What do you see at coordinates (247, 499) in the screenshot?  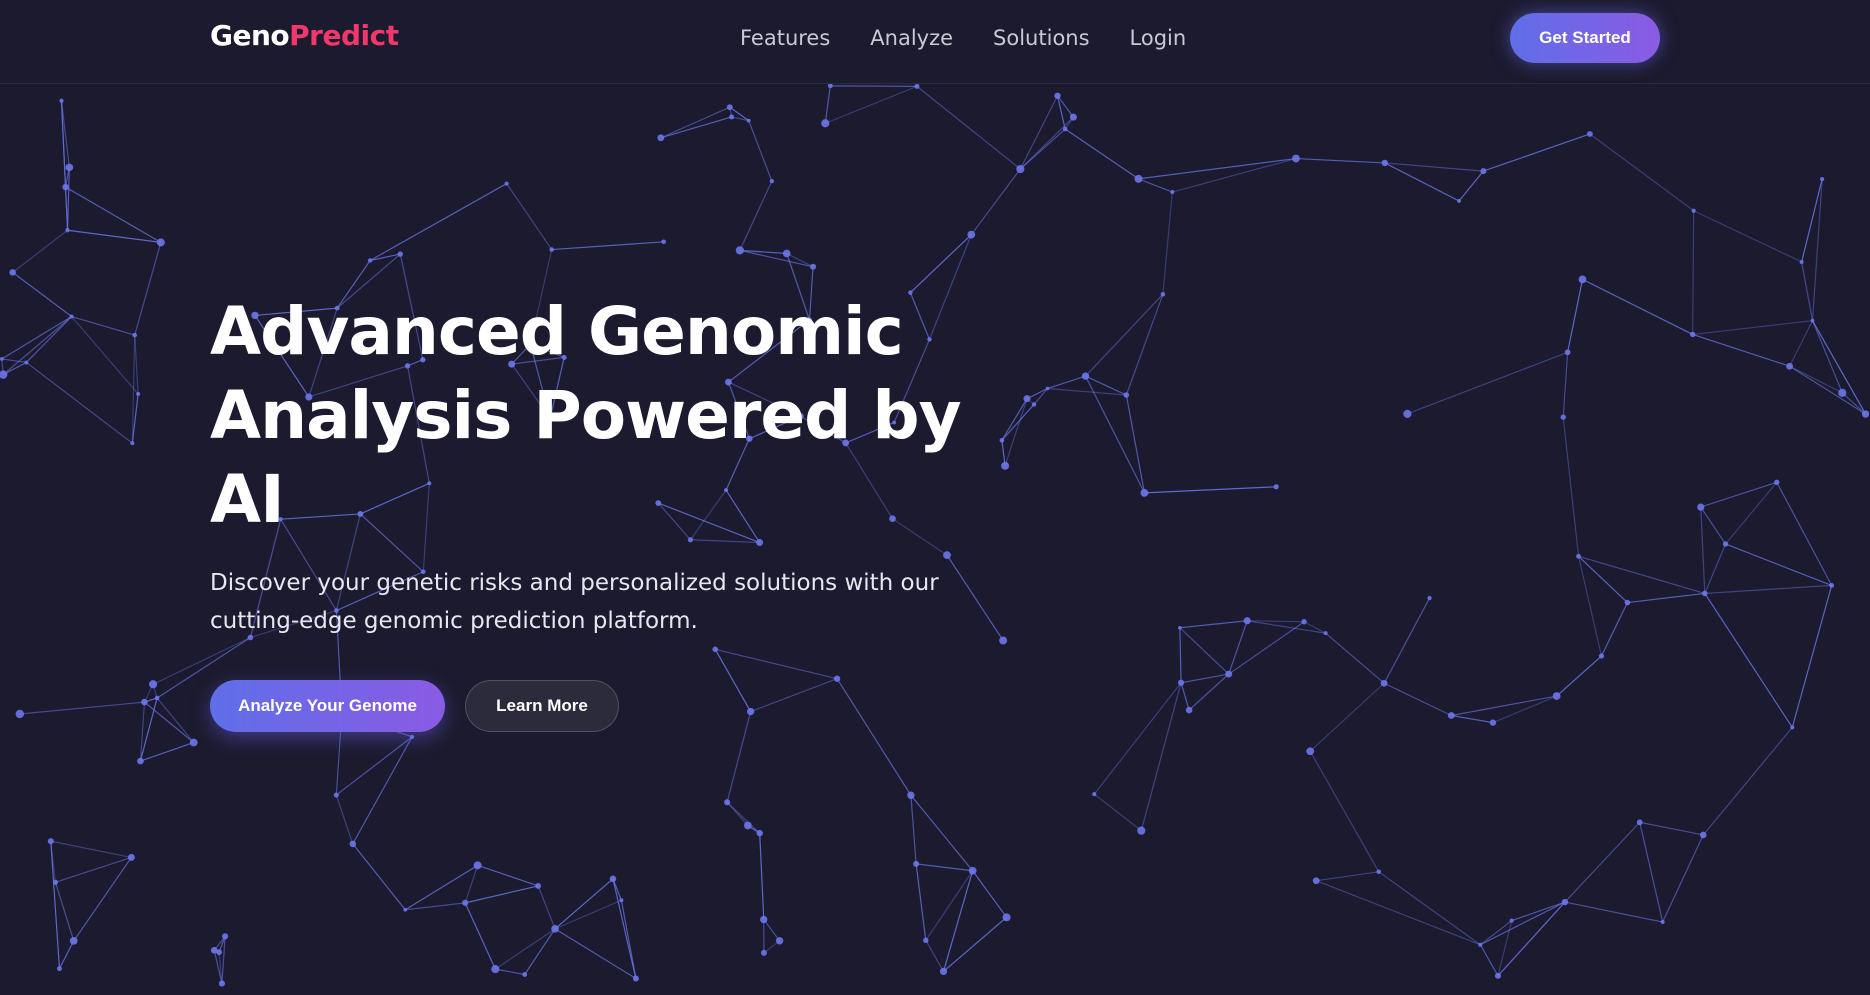 I see `hero-title-line-3: AI` at bounding box center [247, 499].